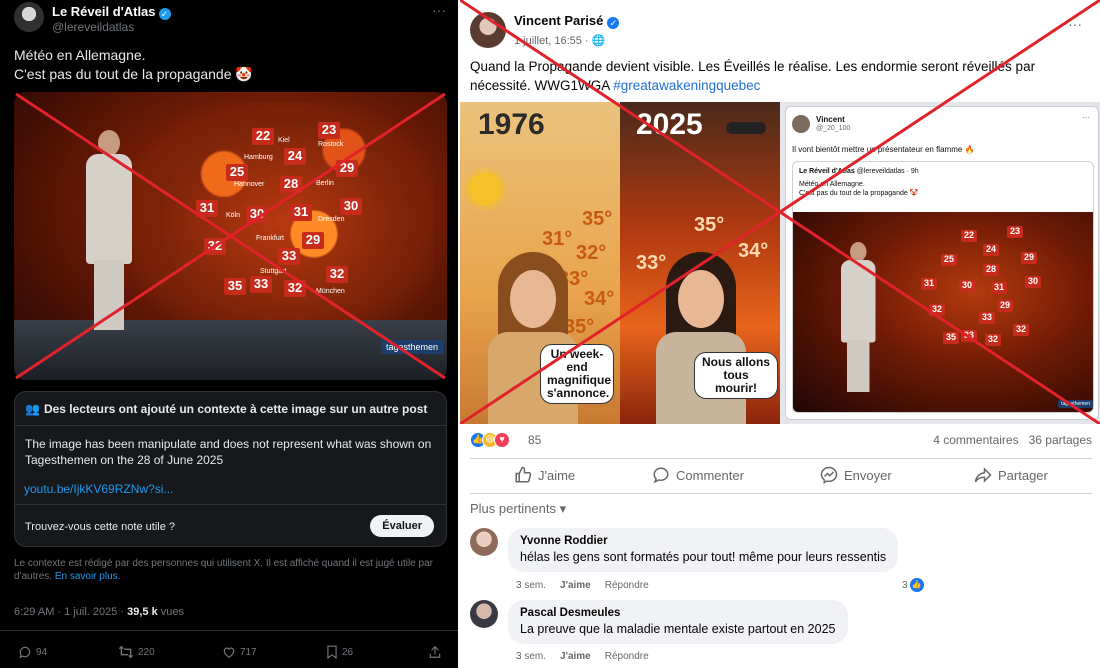 The height and width of the screenshot is (668, 1100). Describe the element at coordinates (916, 585) in the screenshot. I see `like-reaction-icon: 👍` at that location.